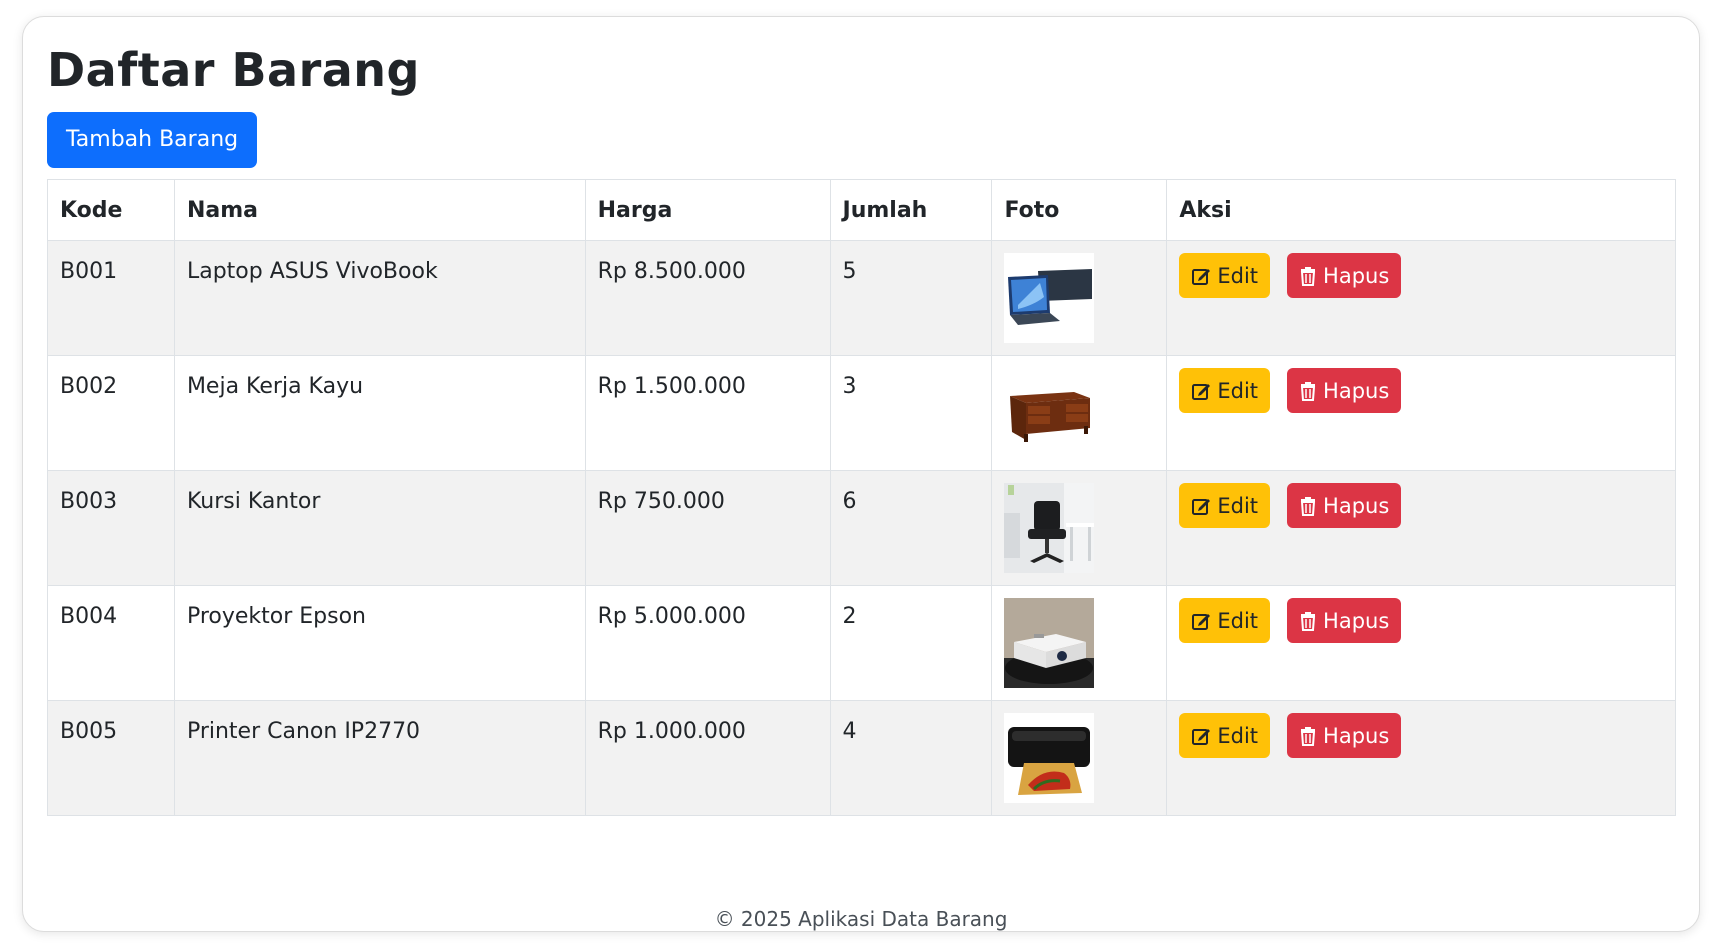  What do you see at coordinates (1049, 298) in the screenshot?
I see `laptop-photo` at bounding box center [1049, 298].